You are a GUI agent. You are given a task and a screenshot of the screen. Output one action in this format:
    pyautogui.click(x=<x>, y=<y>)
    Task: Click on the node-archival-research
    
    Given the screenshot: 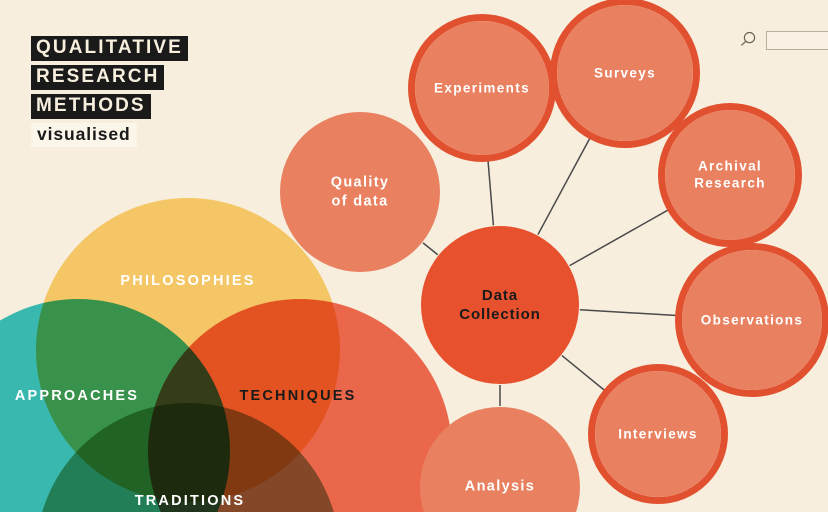 What is the action you would take?
    pyautogui.click(x=730, y=175)
    